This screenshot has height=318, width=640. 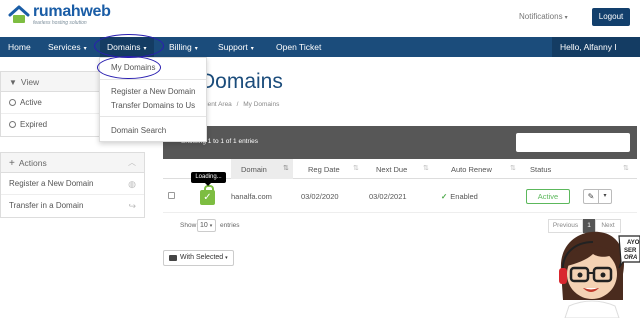 What do you see at coordinates (388, 196) in the screenshot?
I see `cell-next-due: 03/02/2021` at bounding box center [388, 196].